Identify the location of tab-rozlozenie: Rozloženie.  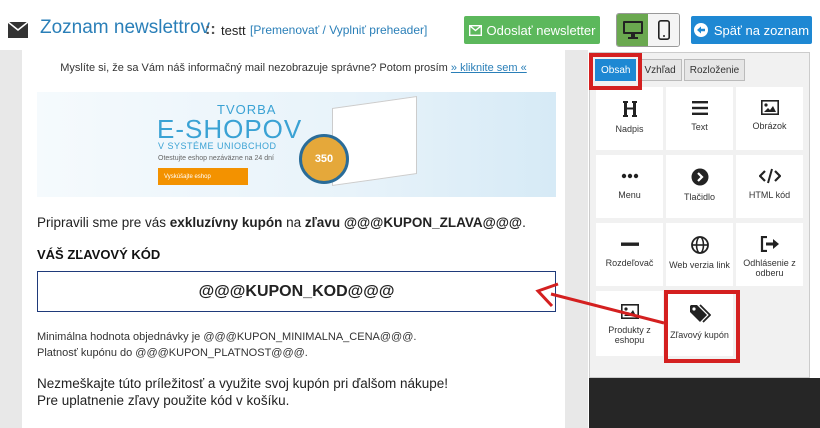
(714, 70).